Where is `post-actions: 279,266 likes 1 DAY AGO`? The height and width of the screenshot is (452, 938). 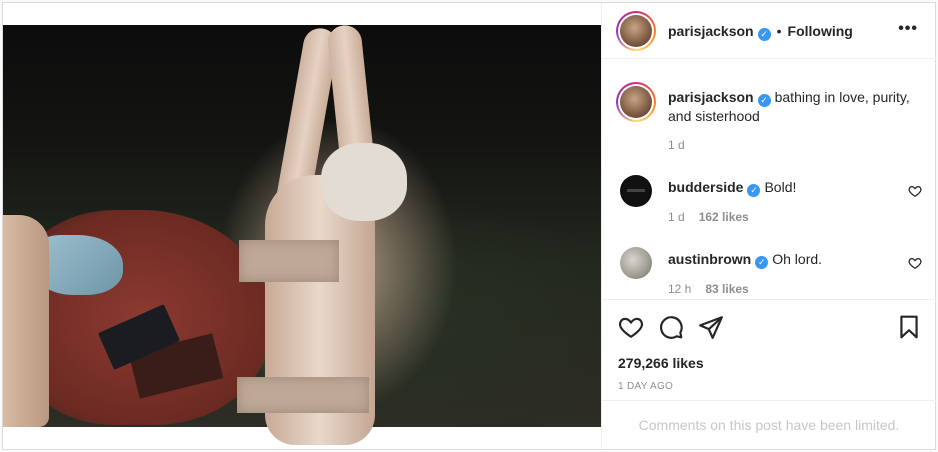 post-actions: 279,266 likes 1 DAY AGO is located at coordinates (769, 349).